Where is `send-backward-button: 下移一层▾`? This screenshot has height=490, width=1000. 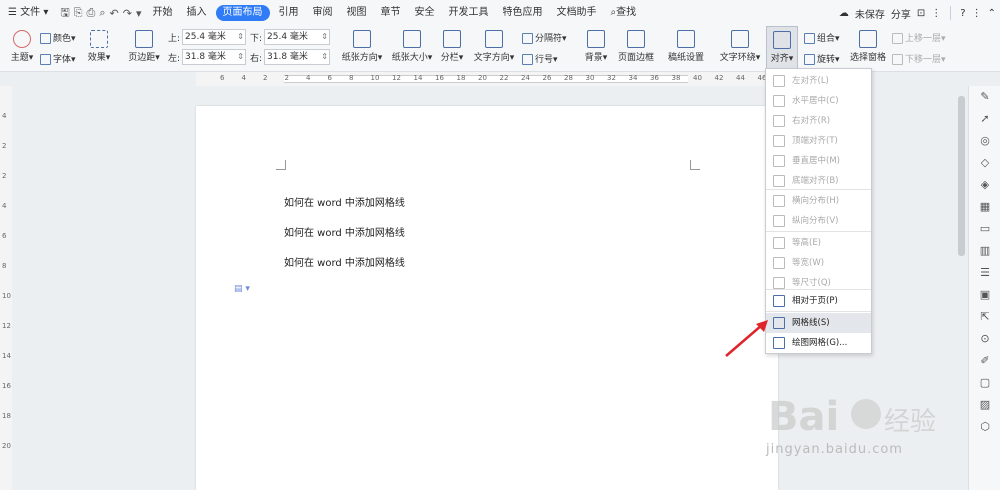
send-backward-button: 下移一层▾ is located at coordinates (919, 58).